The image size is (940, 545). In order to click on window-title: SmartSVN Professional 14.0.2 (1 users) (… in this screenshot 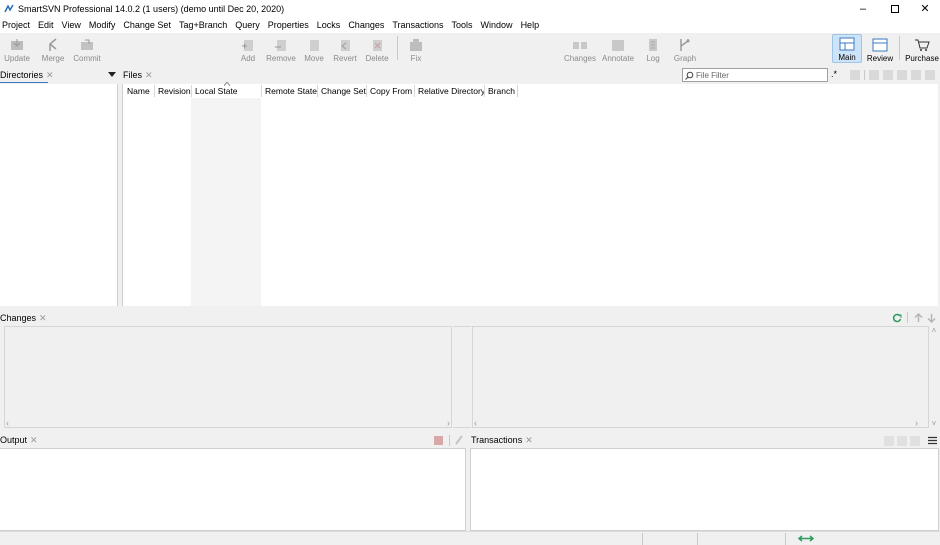, I will do `click(151, 8)`.